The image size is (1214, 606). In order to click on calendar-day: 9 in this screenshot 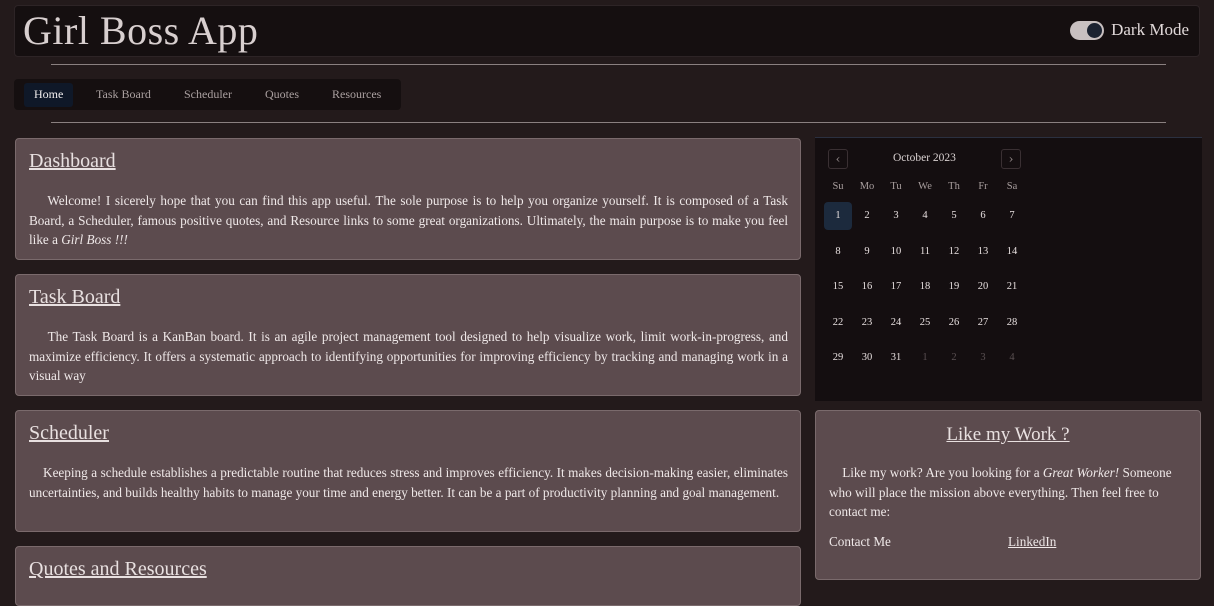, I will do `click(867, 252)`.